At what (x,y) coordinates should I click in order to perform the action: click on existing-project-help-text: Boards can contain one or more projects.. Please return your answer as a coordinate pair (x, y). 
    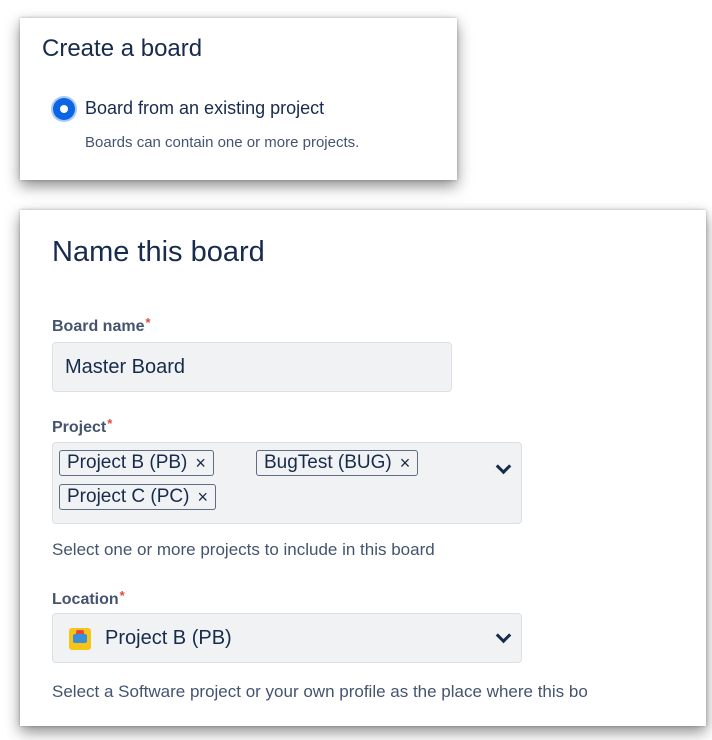
    Looking at the image, I should click on (222, 142).